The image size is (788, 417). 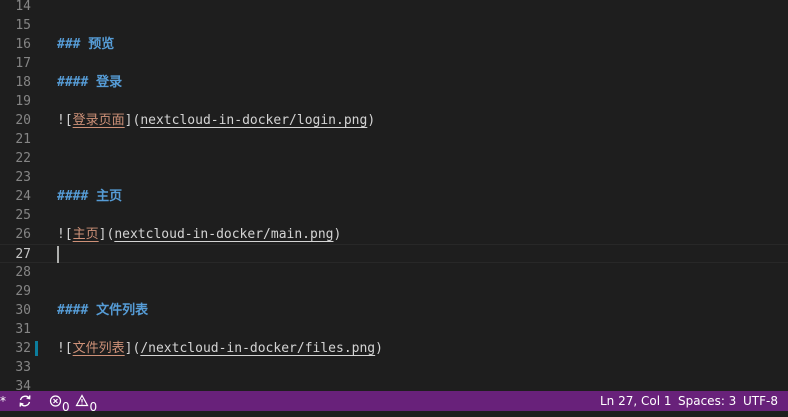 I want to click on editor-line: 24 #### 主页, so click(x=394, y=196).